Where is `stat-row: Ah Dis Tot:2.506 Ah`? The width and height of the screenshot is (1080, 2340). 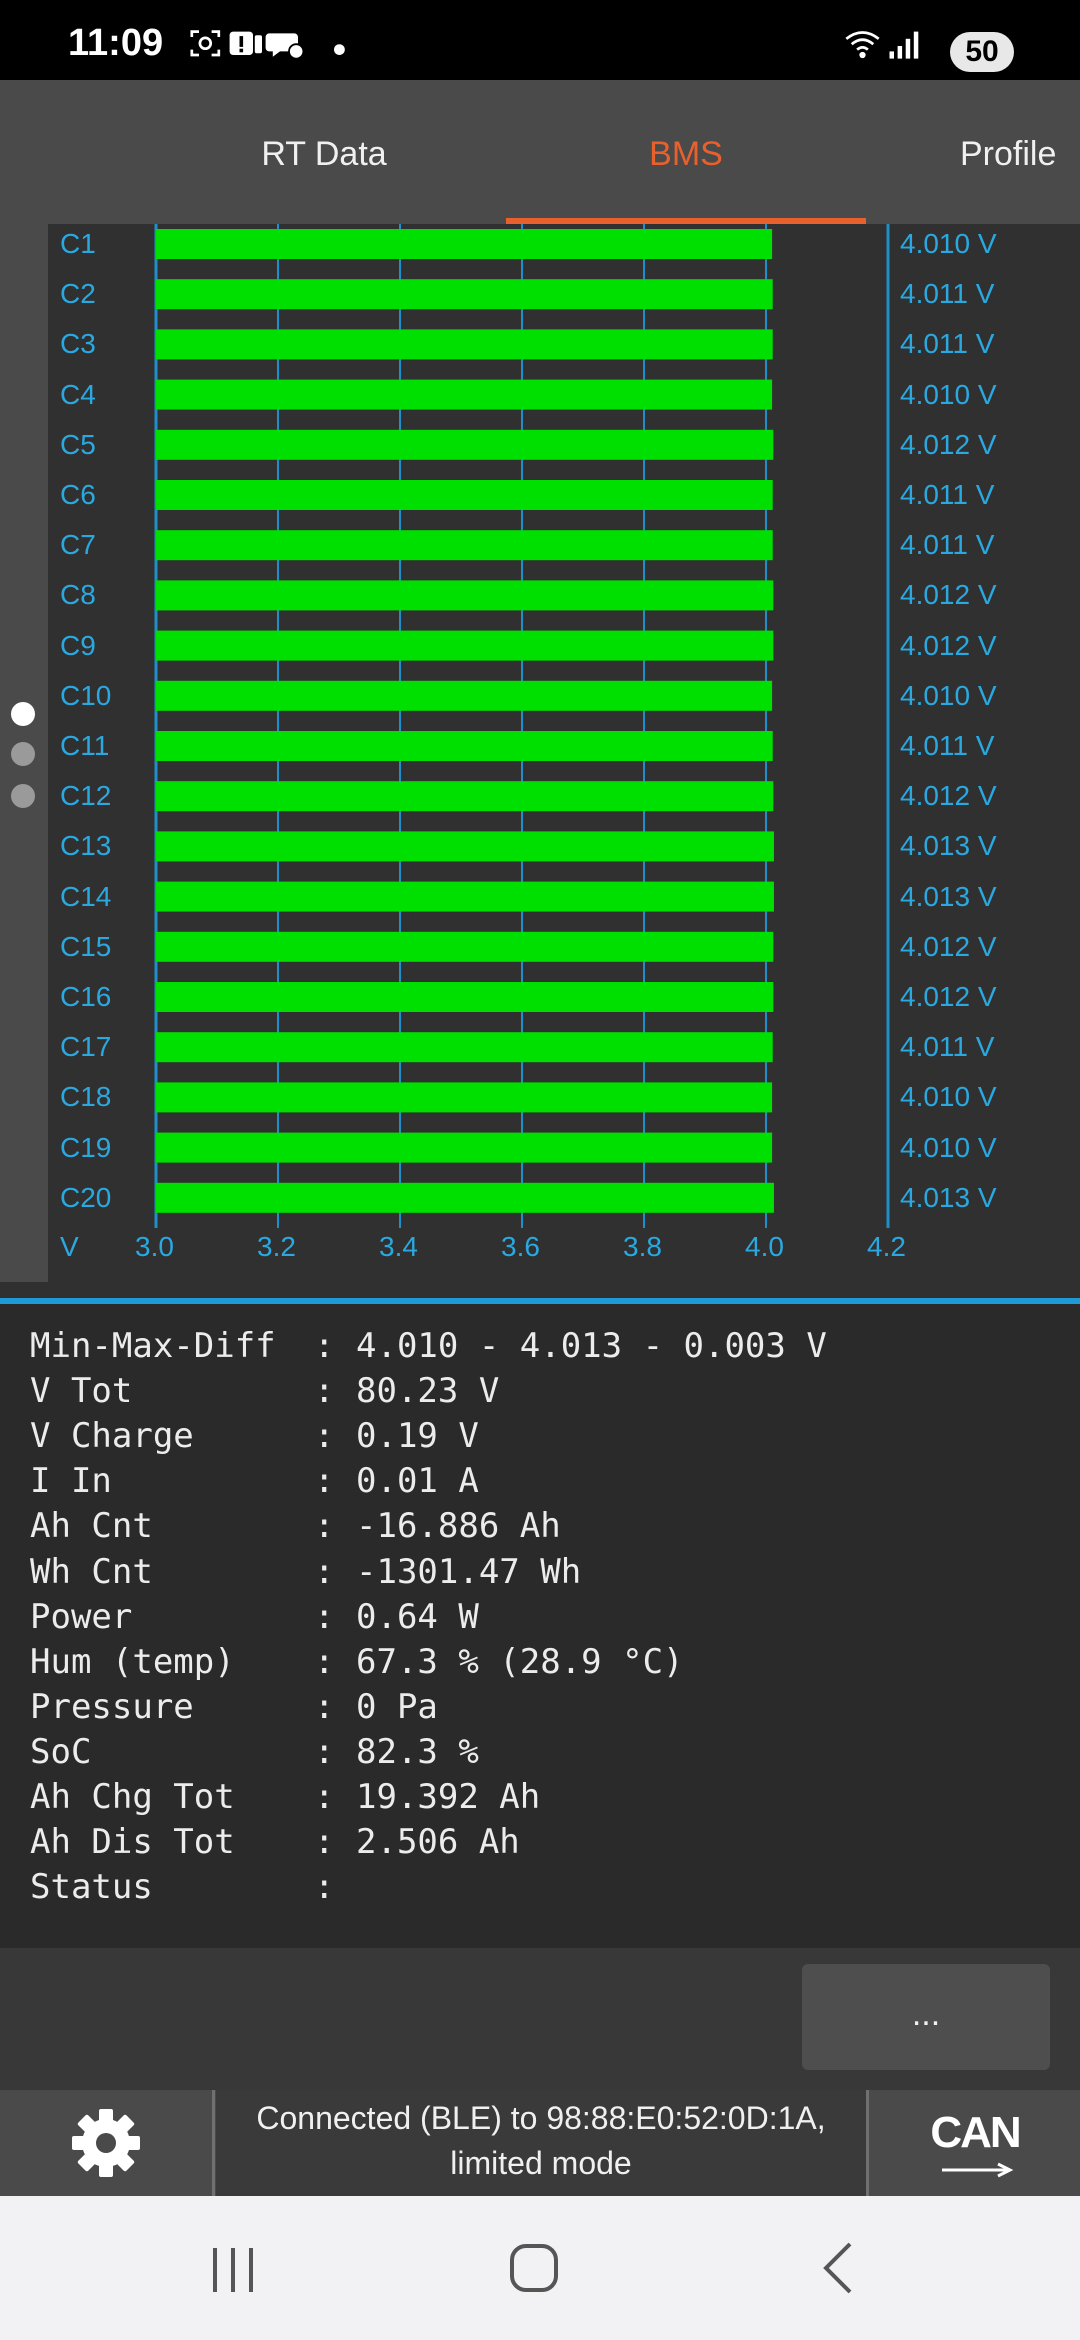 stat-row: Ah Dis Tot:2.506 Ah is located at coordinates (275, 1844).